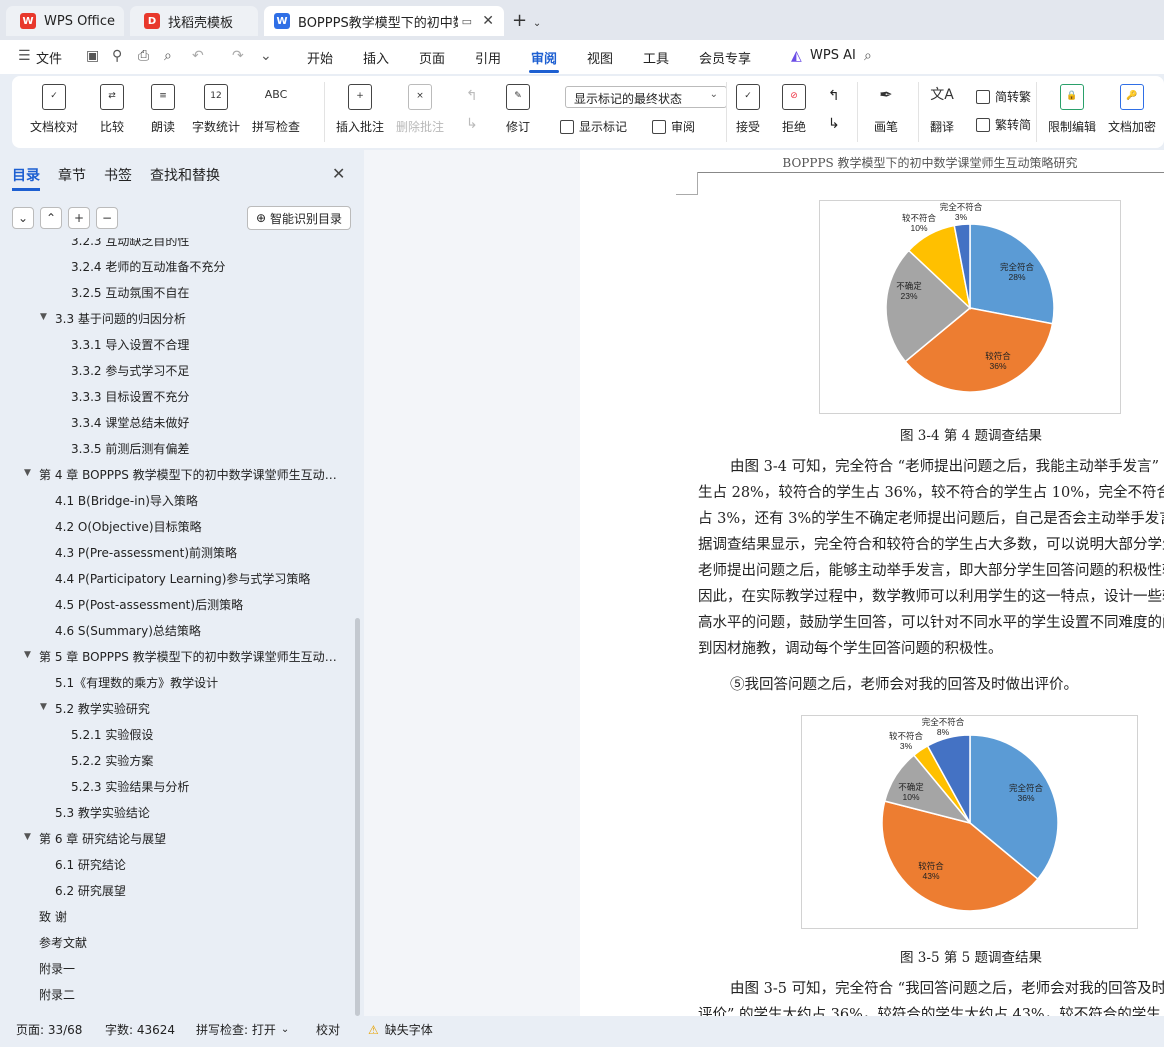  I want to click on tab-bookmarks: 书签, so click(118, 175).